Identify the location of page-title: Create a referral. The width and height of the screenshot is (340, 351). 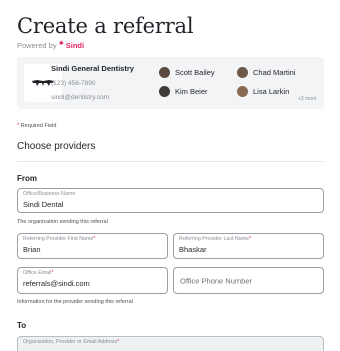
(105, 26).